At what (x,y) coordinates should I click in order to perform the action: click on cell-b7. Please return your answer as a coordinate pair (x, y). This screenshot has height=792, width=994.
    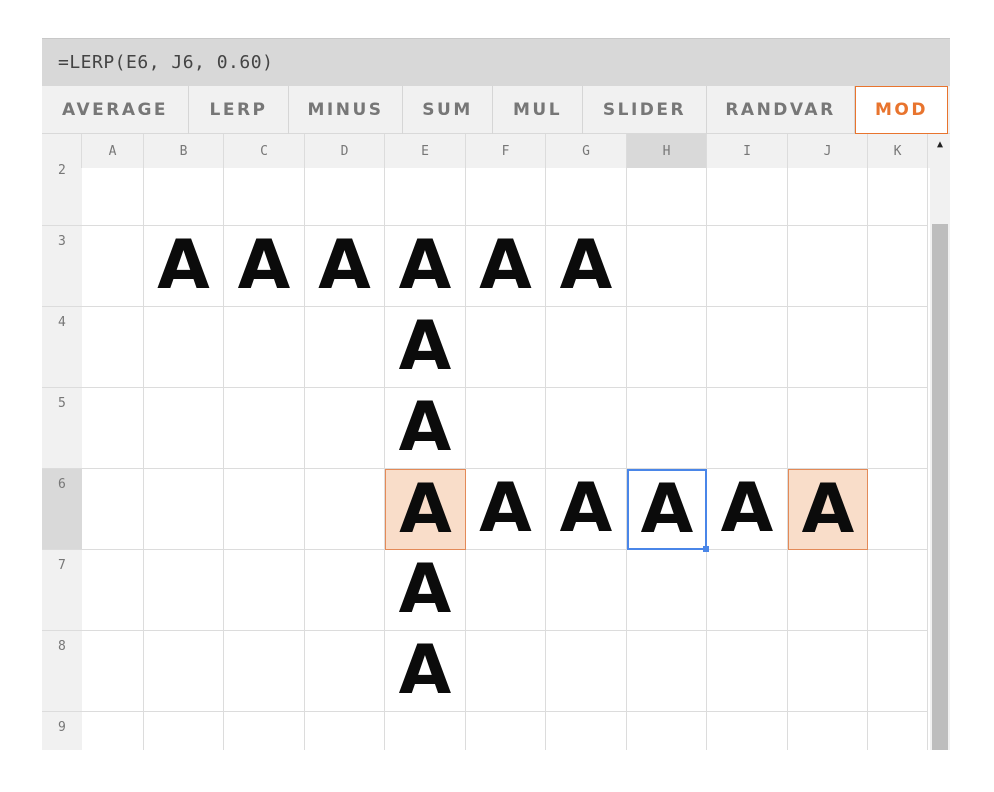
    Looking at the image, I should click on (184, 590).